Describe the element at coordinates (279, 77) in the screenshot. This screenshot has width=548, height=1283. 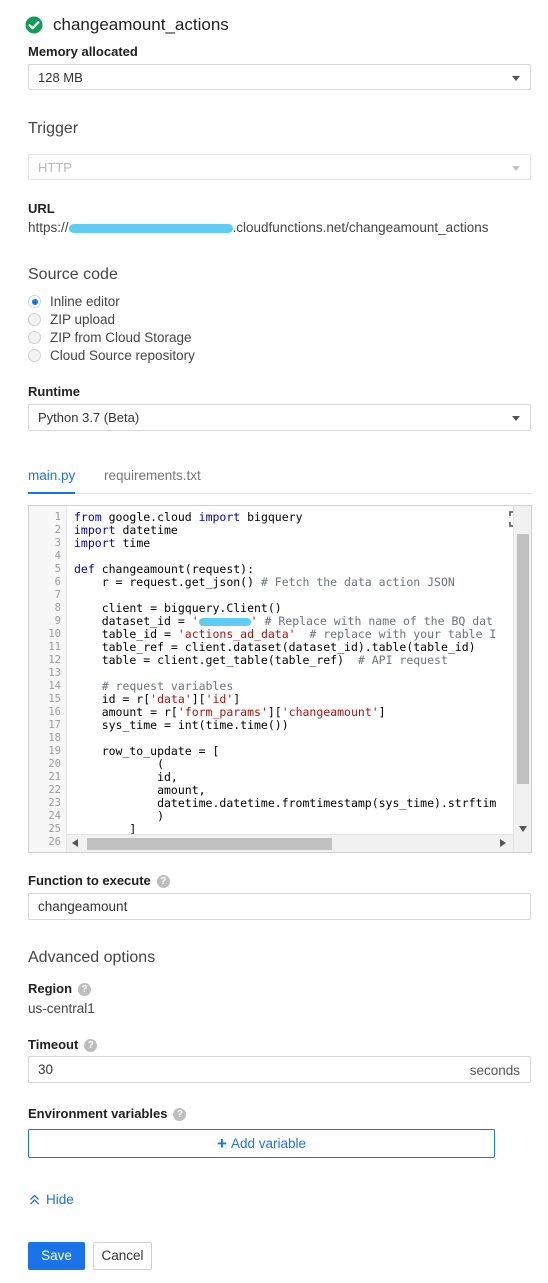
I see `memory-select: 128 MB` at that location.